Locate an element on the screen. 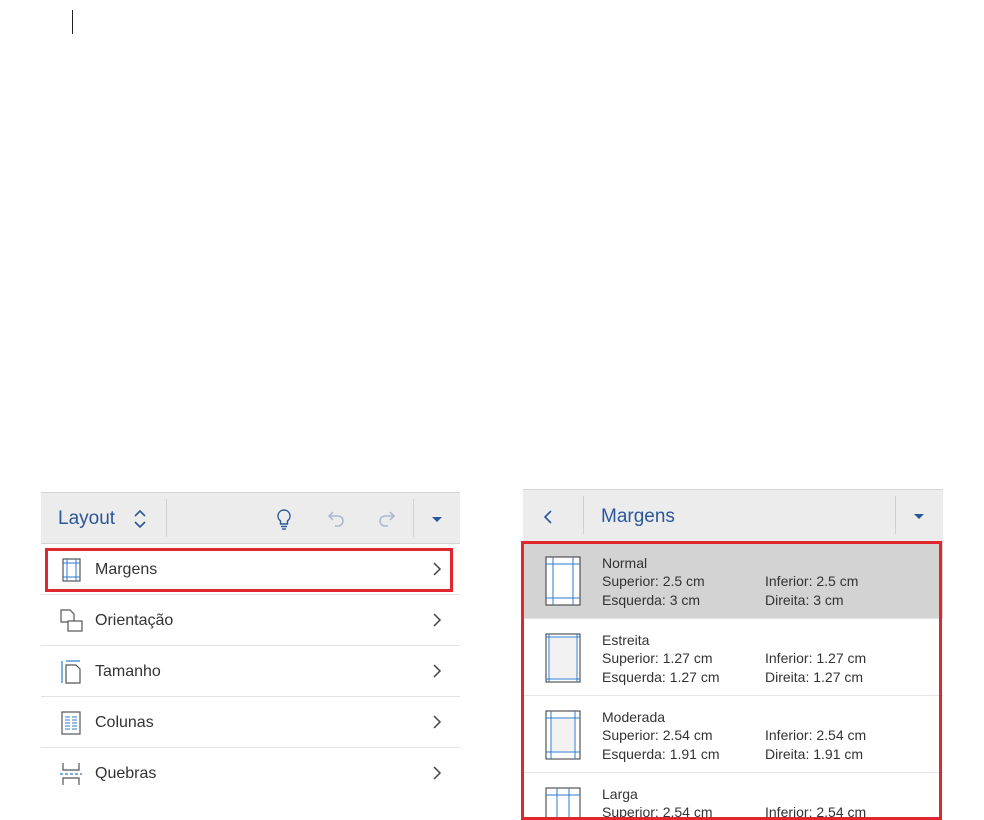 This screenshot has width=984, height=820. margin-direita-value: Direita: 3 cm is located at coordinates (804, 600).